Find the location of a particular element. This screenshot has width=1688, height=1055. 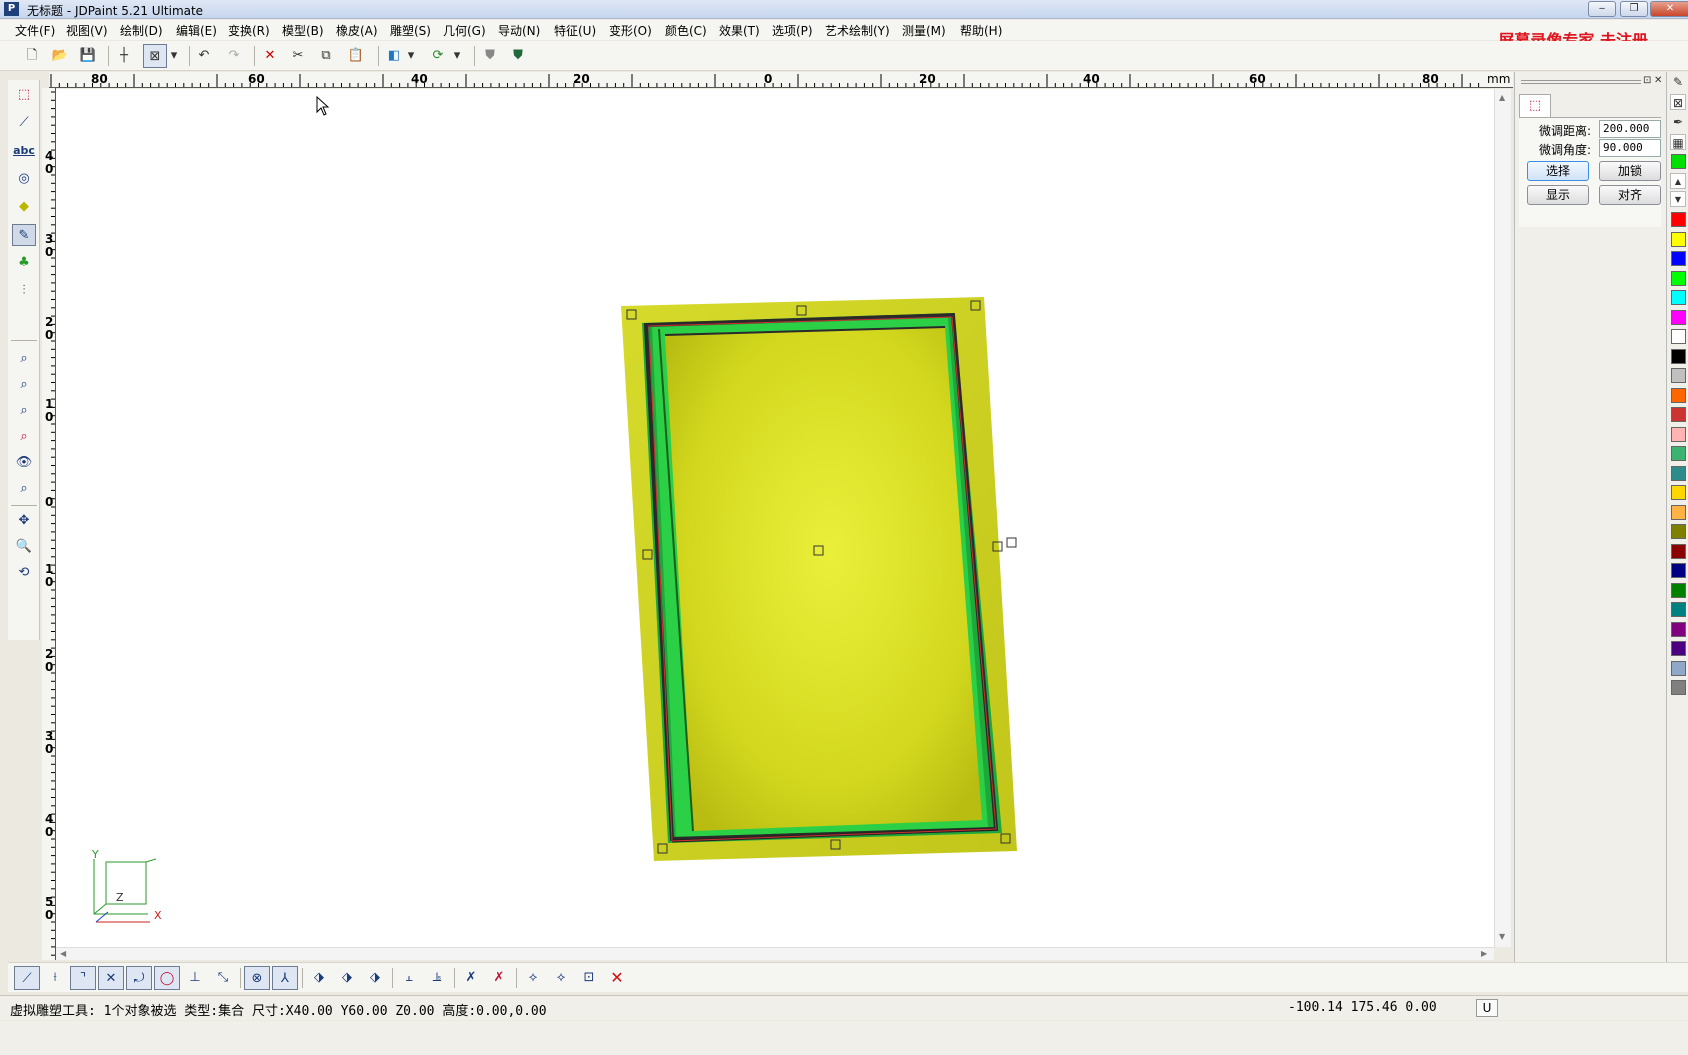

pattern-icon: ▦ is located at coordinates (1678, 142).